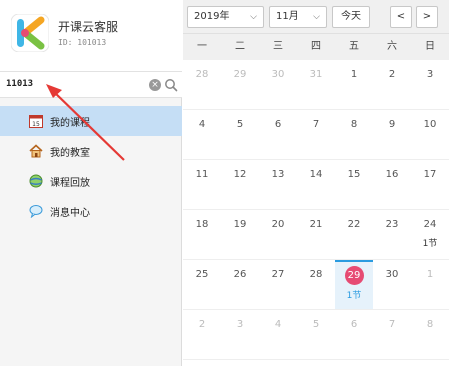 This screenshot has height=366, width=449. I want to click on sidebar-item-playback: 课程回放, so click(91, 181).